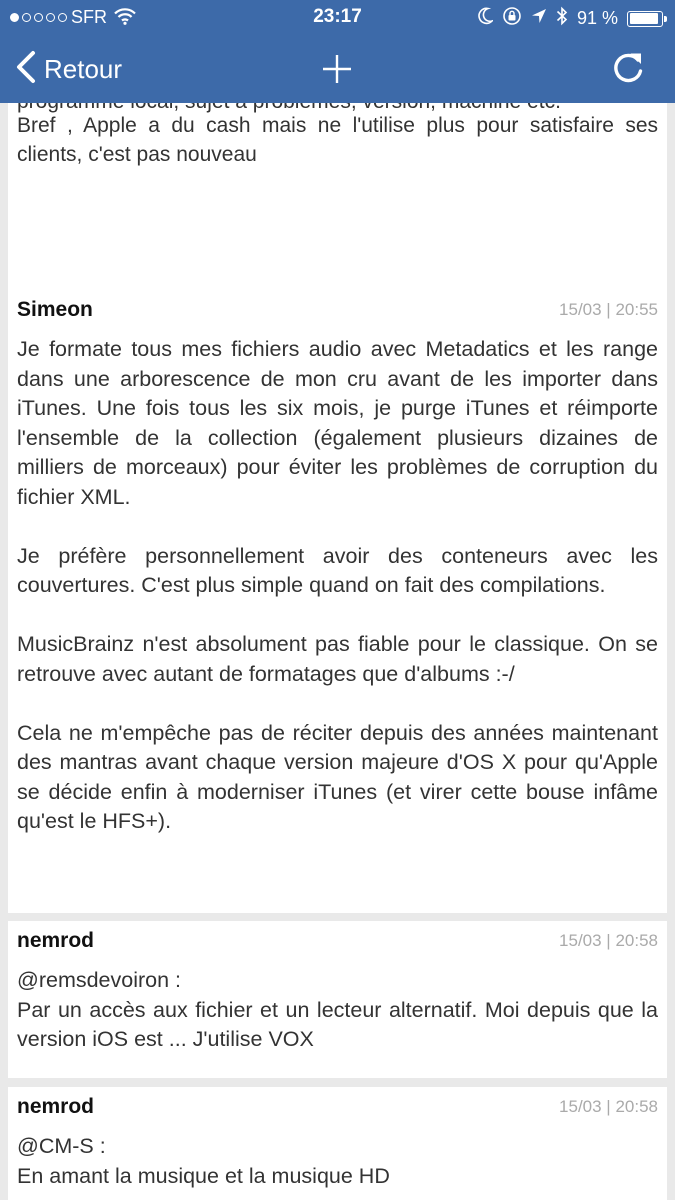 The width and height of the screenshot is (675, 1200). Describe the element at coordinates (55, 309) in the screenshot. I see `comment-author: Simeon` at that location.